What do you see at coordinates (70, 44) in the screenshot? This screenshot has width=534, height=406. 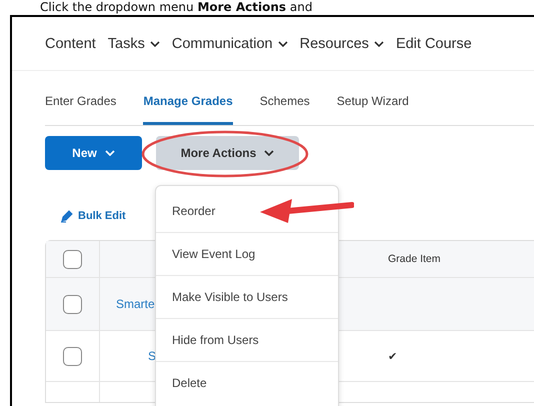 I see `nav-link: Content` at bounding box center [70, 44].